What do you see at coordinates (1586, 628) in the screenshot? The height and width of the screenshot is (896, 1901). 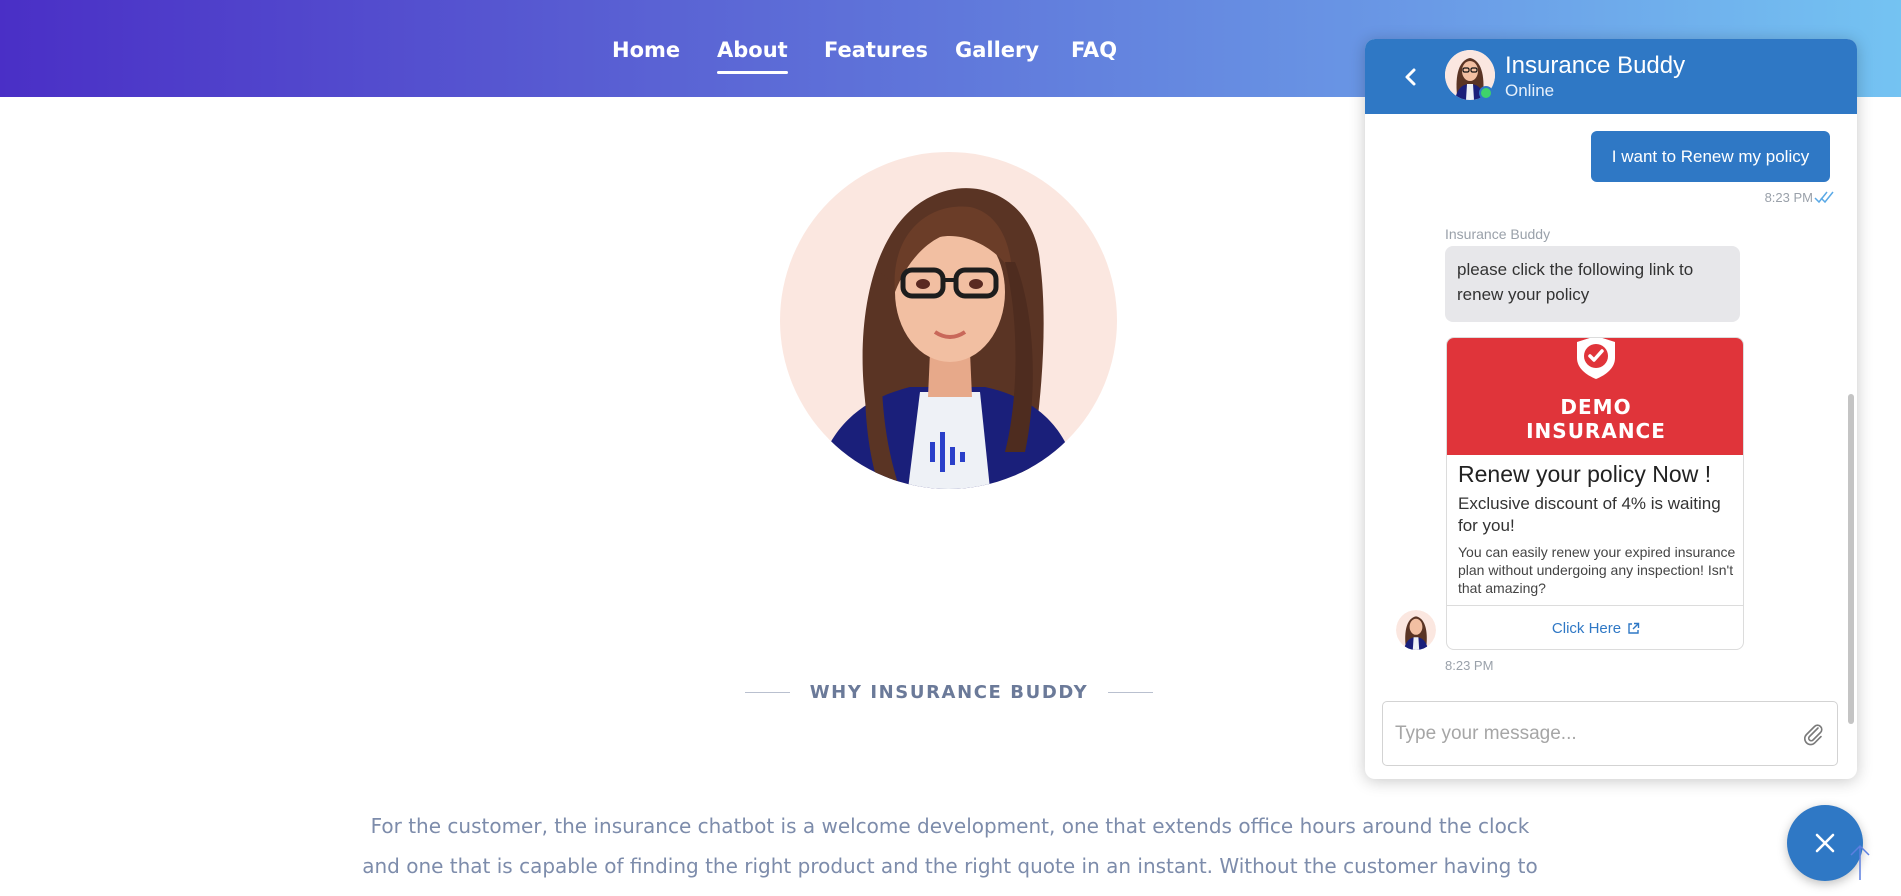 I see `click-here-label: Click Here` at bounding box center [1586, 628].